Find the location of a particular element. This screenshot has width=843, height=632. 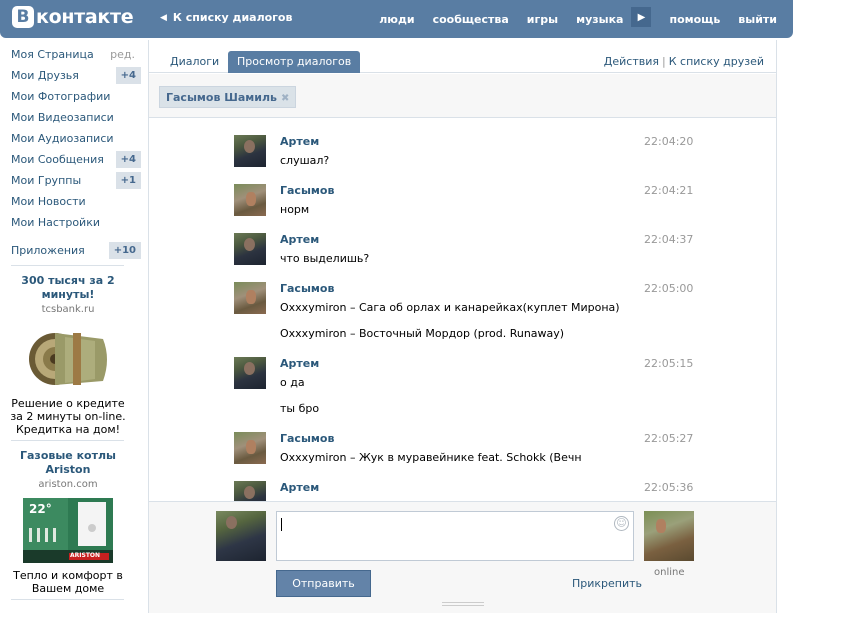

tab-actions: Действия | К списку друзей is located at coordinates (684, 61).